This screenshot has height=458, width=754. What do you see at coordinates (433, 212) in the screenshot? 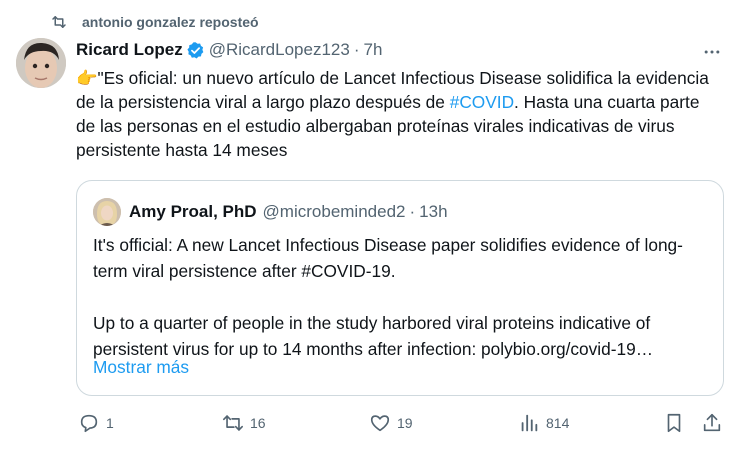
I see `quote-timestamp: 13h` at bounding box center [433, 212].